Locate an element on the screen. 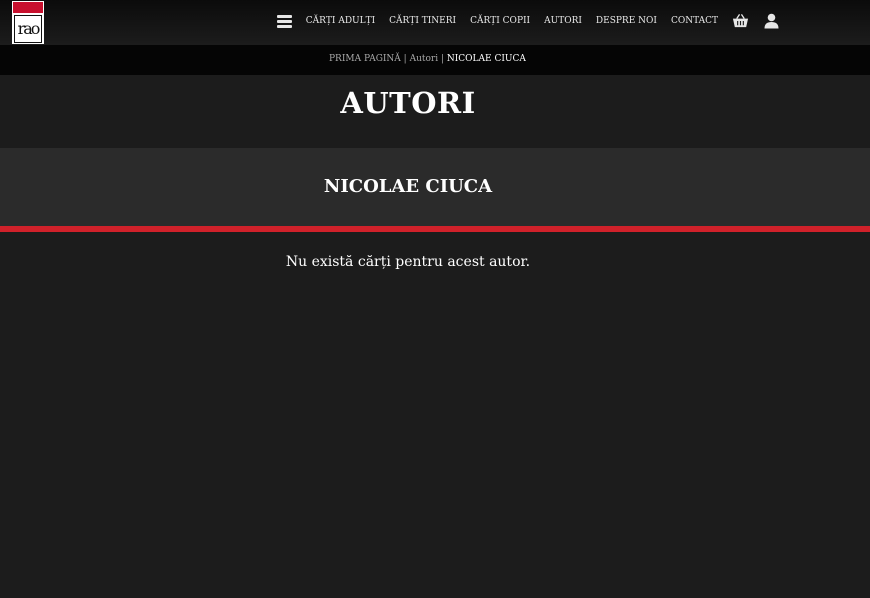 The image size is (870, 598). author-name: NICOLAE CIUCA is located at coordinates (408, 186).